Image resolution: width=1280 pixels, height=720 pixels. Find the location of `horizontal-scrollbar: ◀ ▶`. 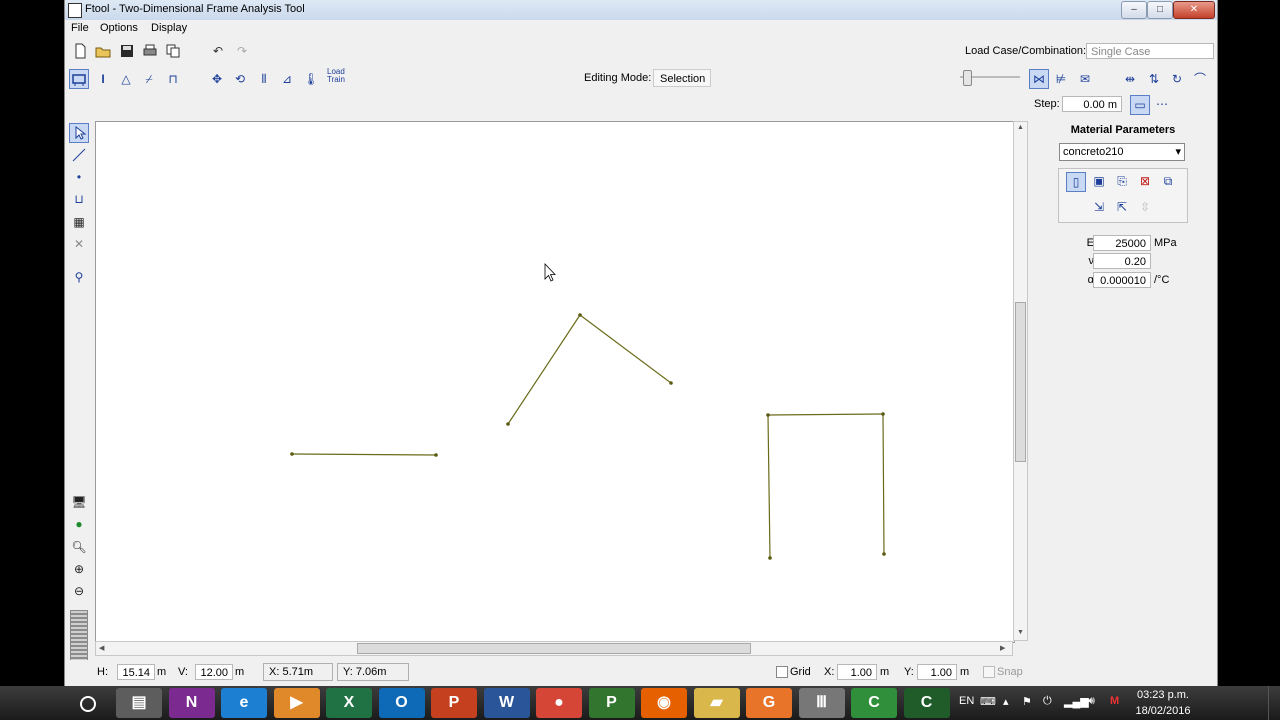

horizontal-scrollbar: ◀ ▶ is located at coordinates (554, 648).